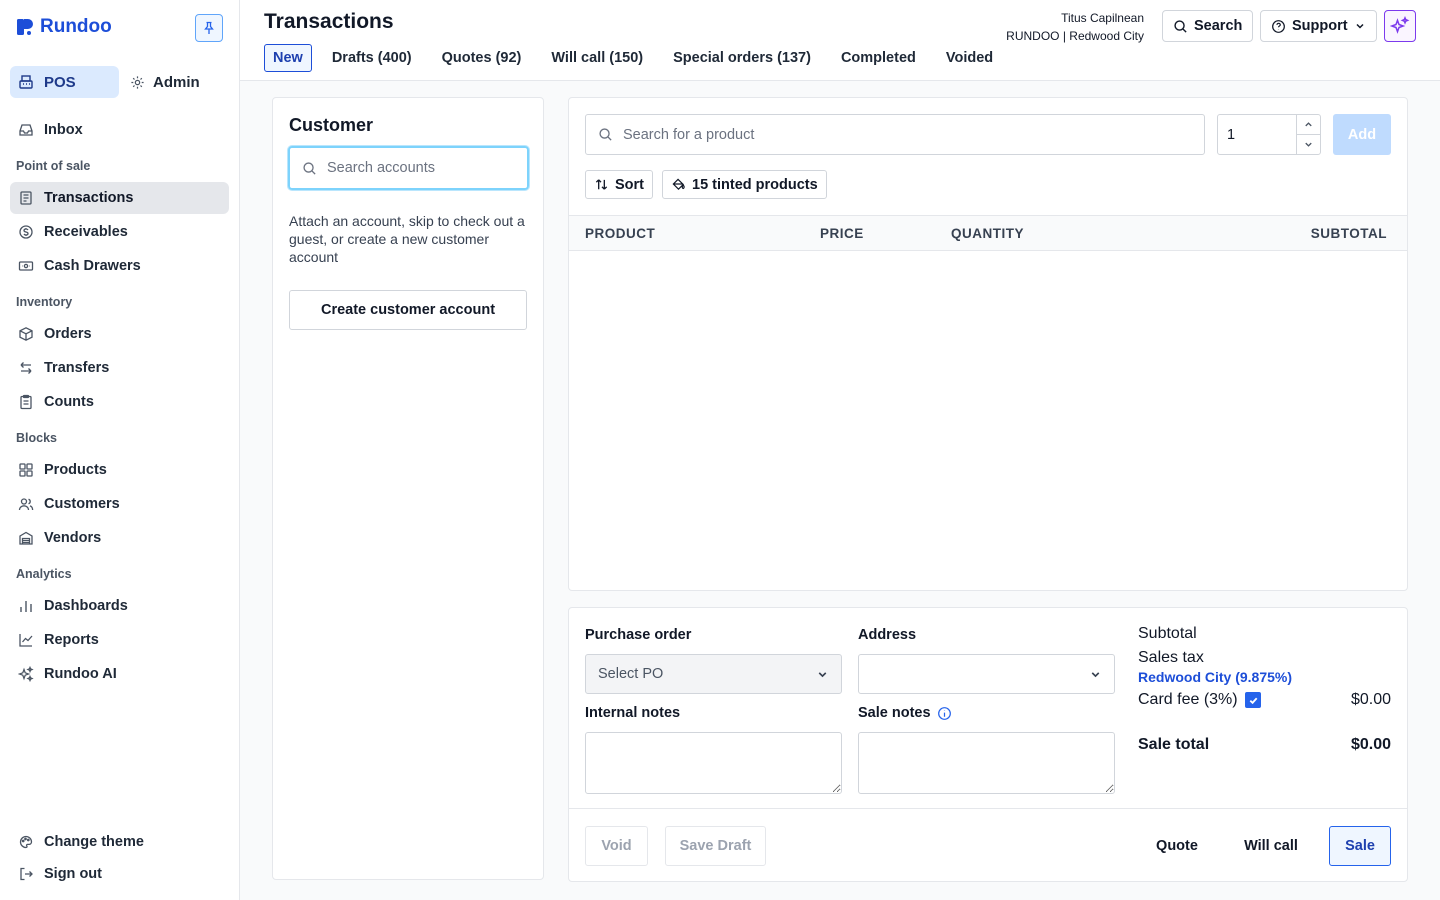 This screenshot has height=900, width=1440. What do you see at coordinates (878, 58) in the screenshot?
I see `tab-completed: Completed` at bounding box center [878, 58].